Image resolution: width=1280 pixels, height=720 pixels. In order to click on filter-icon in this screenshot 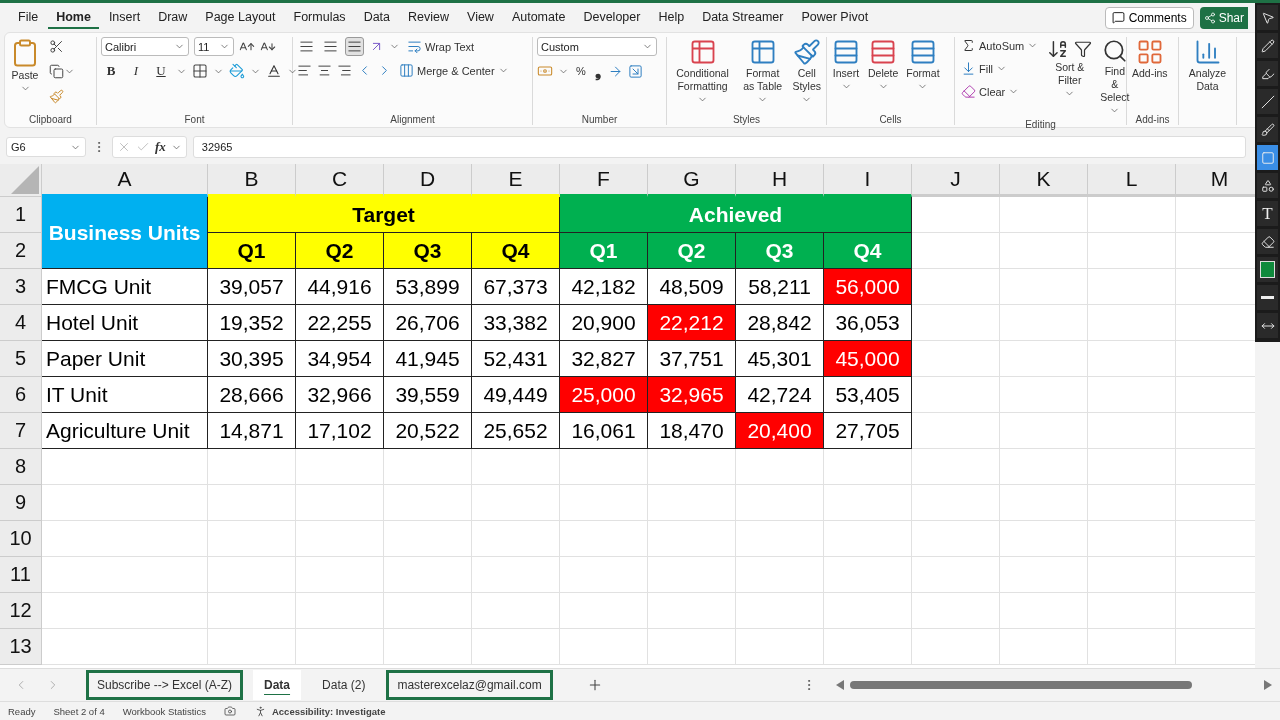, I will do `click(1083, 49)`.